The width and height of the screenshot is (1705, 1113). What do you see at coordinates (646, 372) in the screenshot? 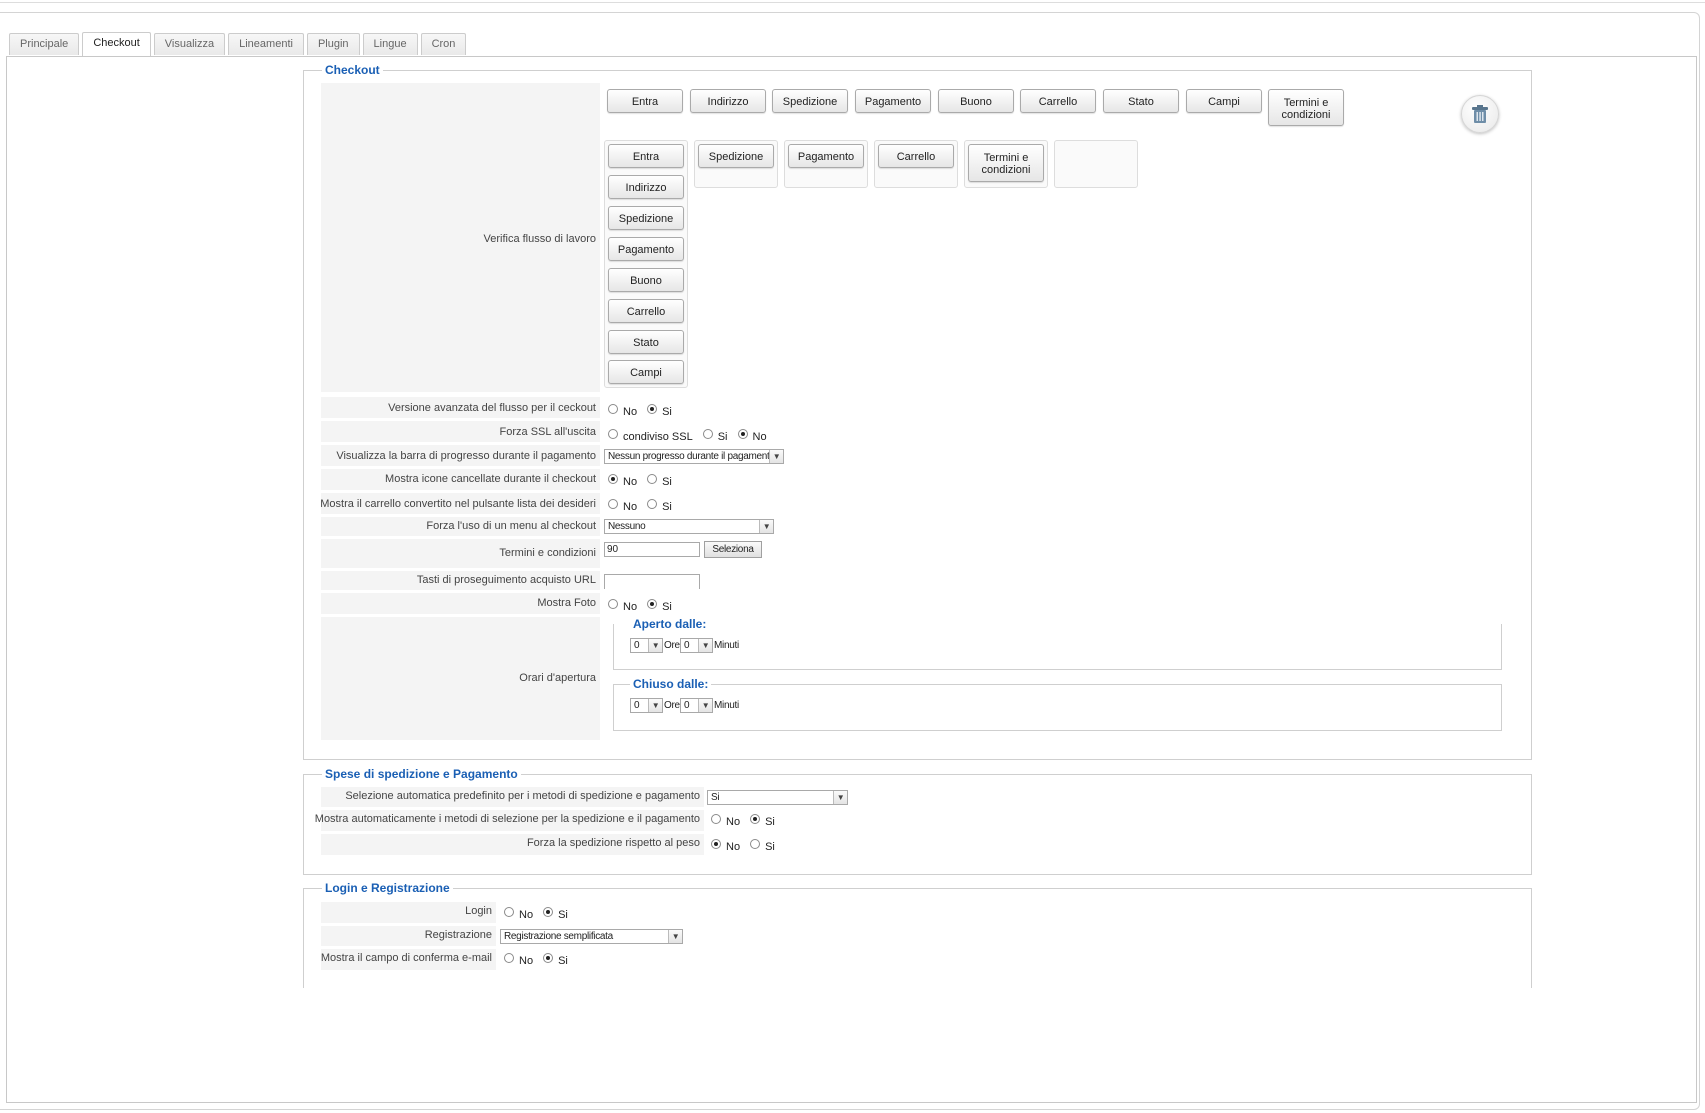
I see `col1-campi: Campi` at bounding box center [646, 372].